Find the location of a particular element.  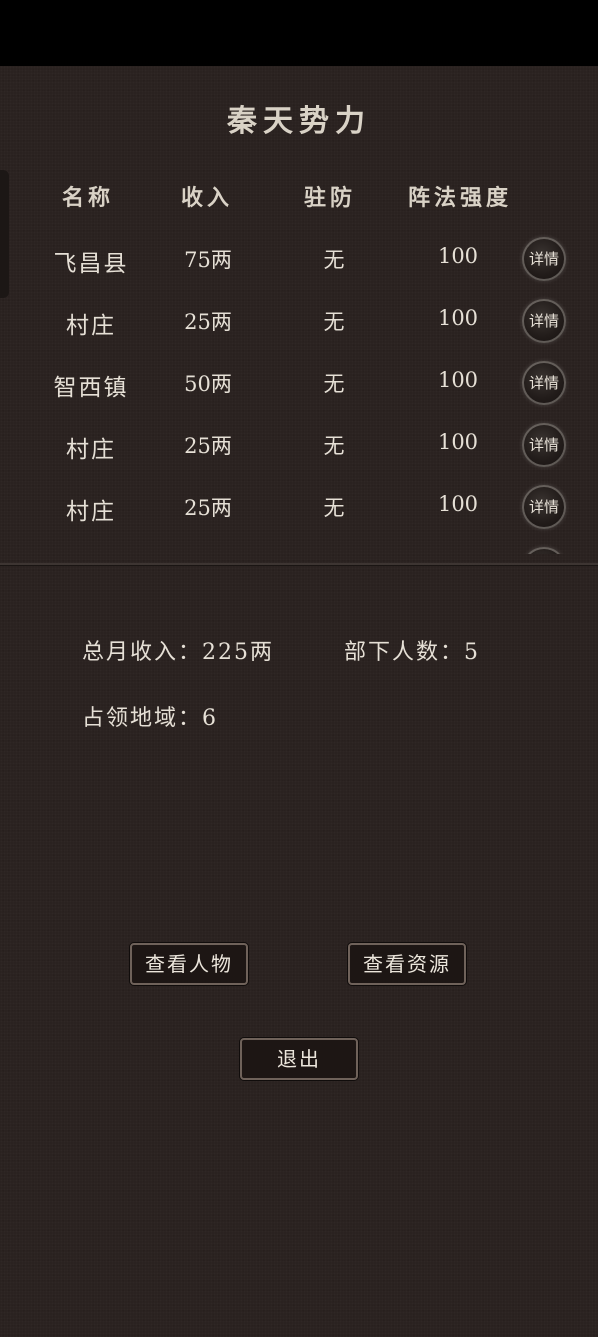

territory-name: 飞昌县 is located at coordinates (91, 264).